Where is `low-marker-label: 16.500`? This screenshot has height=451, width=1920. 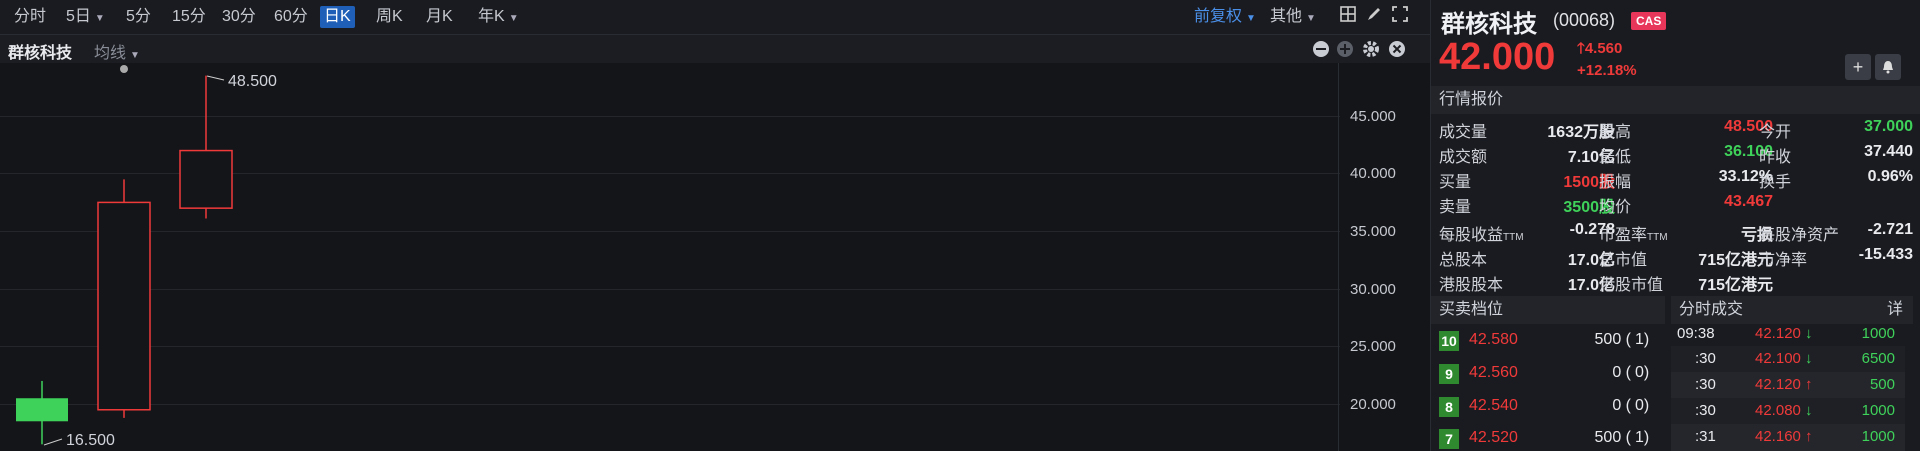
low-marker-label: 16.500 is located at coordinates (90, 440).